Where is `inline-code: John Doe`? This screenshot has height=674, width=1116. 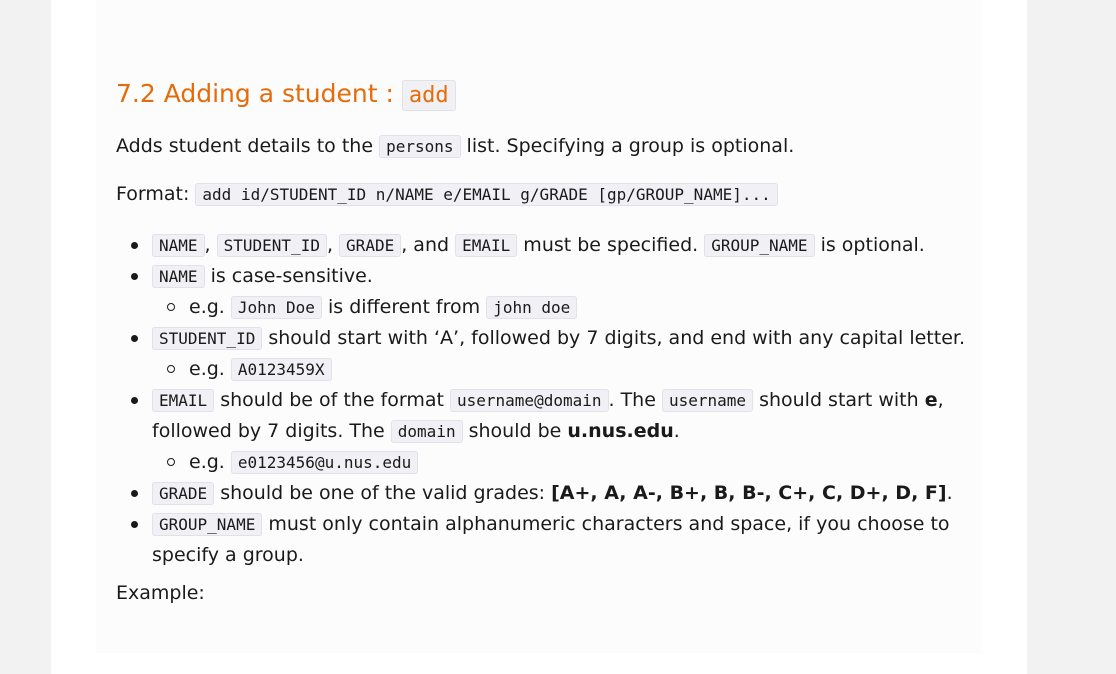
inline-code: John Doe is located at coordinates (276, 307).